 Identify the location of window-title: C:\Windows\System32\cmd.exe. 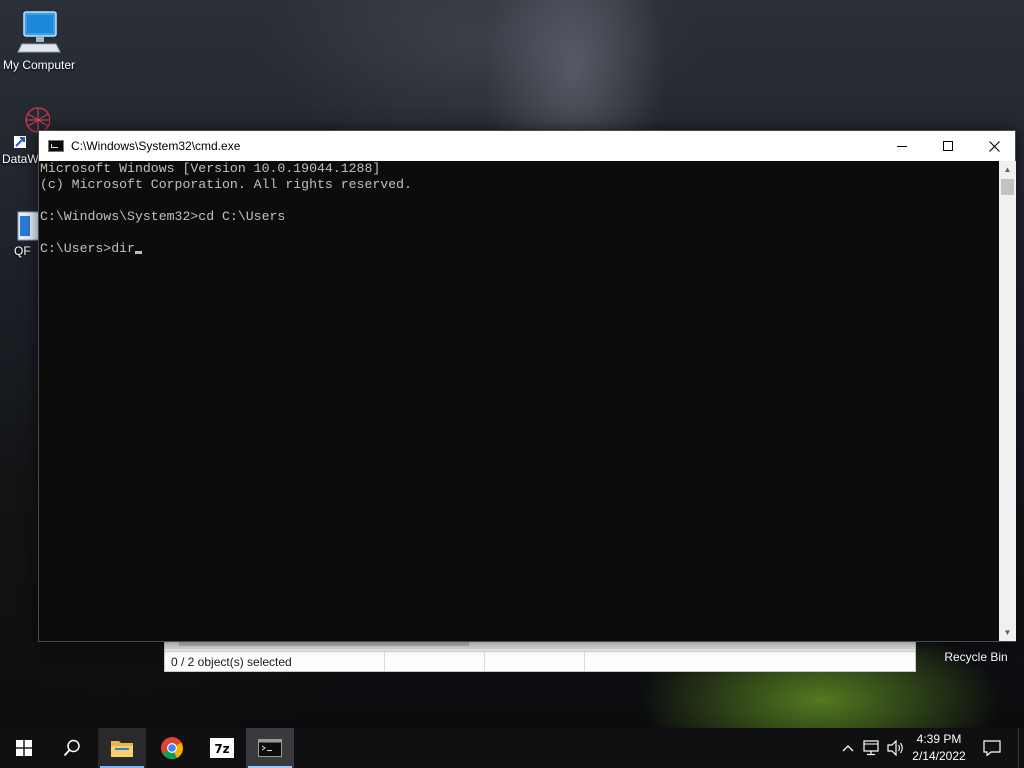
(156, 146).